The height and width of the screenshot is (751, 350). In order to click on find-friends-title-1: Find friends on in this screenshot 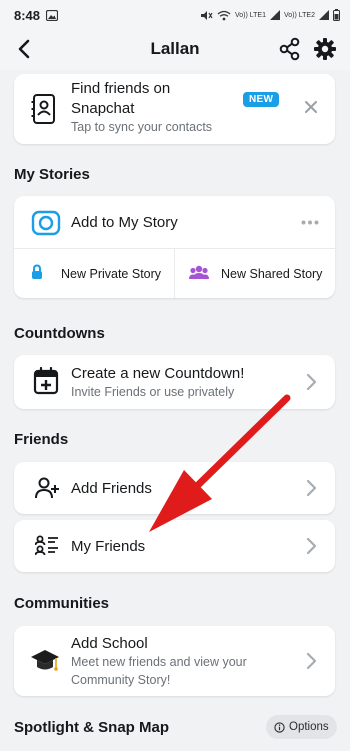, I will do `click(121, 88)`.